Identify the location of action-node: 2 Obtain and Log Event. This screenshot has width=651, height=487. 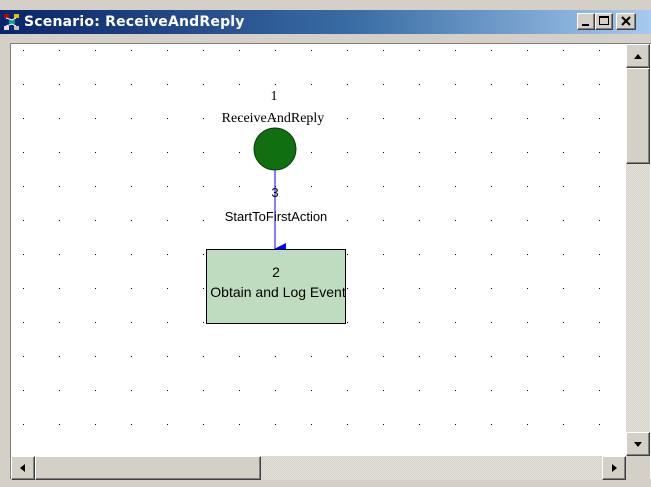
(276, 286).